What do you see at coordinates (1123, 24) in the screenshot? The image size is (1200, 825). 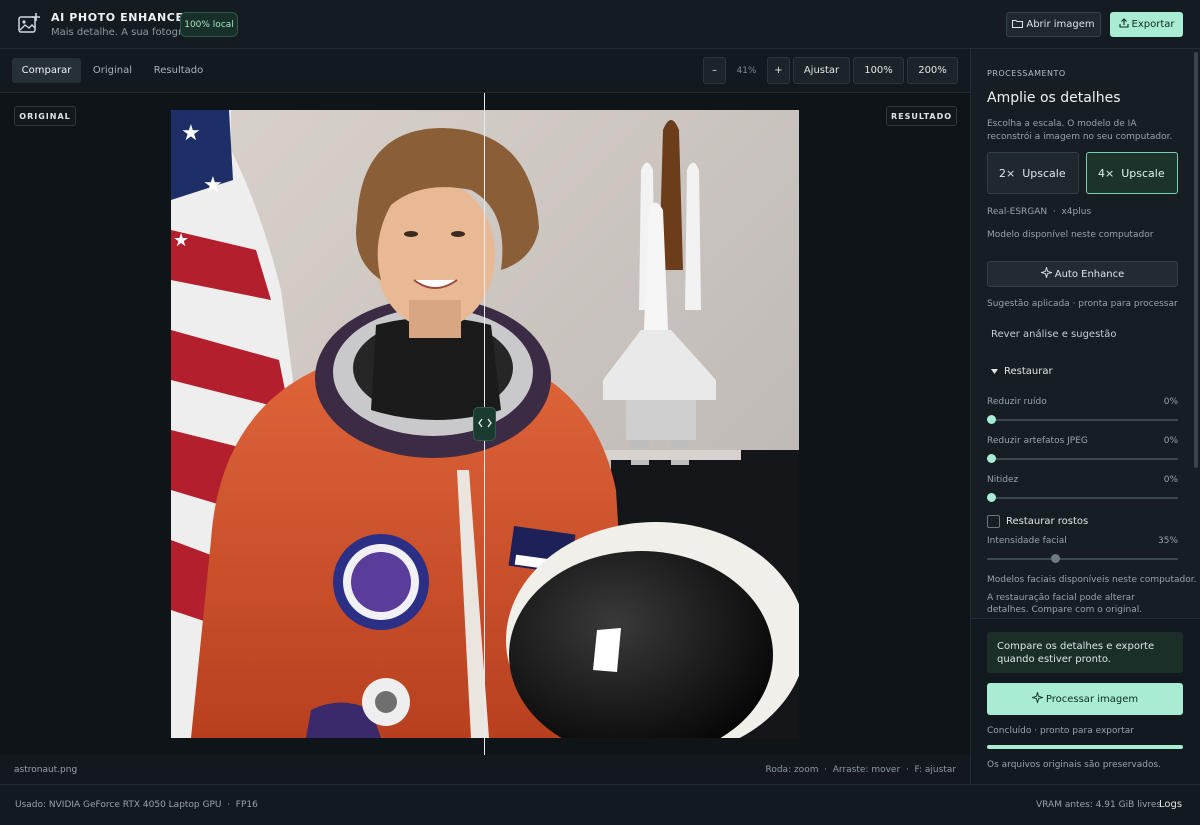 I see `upload-icon` at bounding box center [1123, 24].